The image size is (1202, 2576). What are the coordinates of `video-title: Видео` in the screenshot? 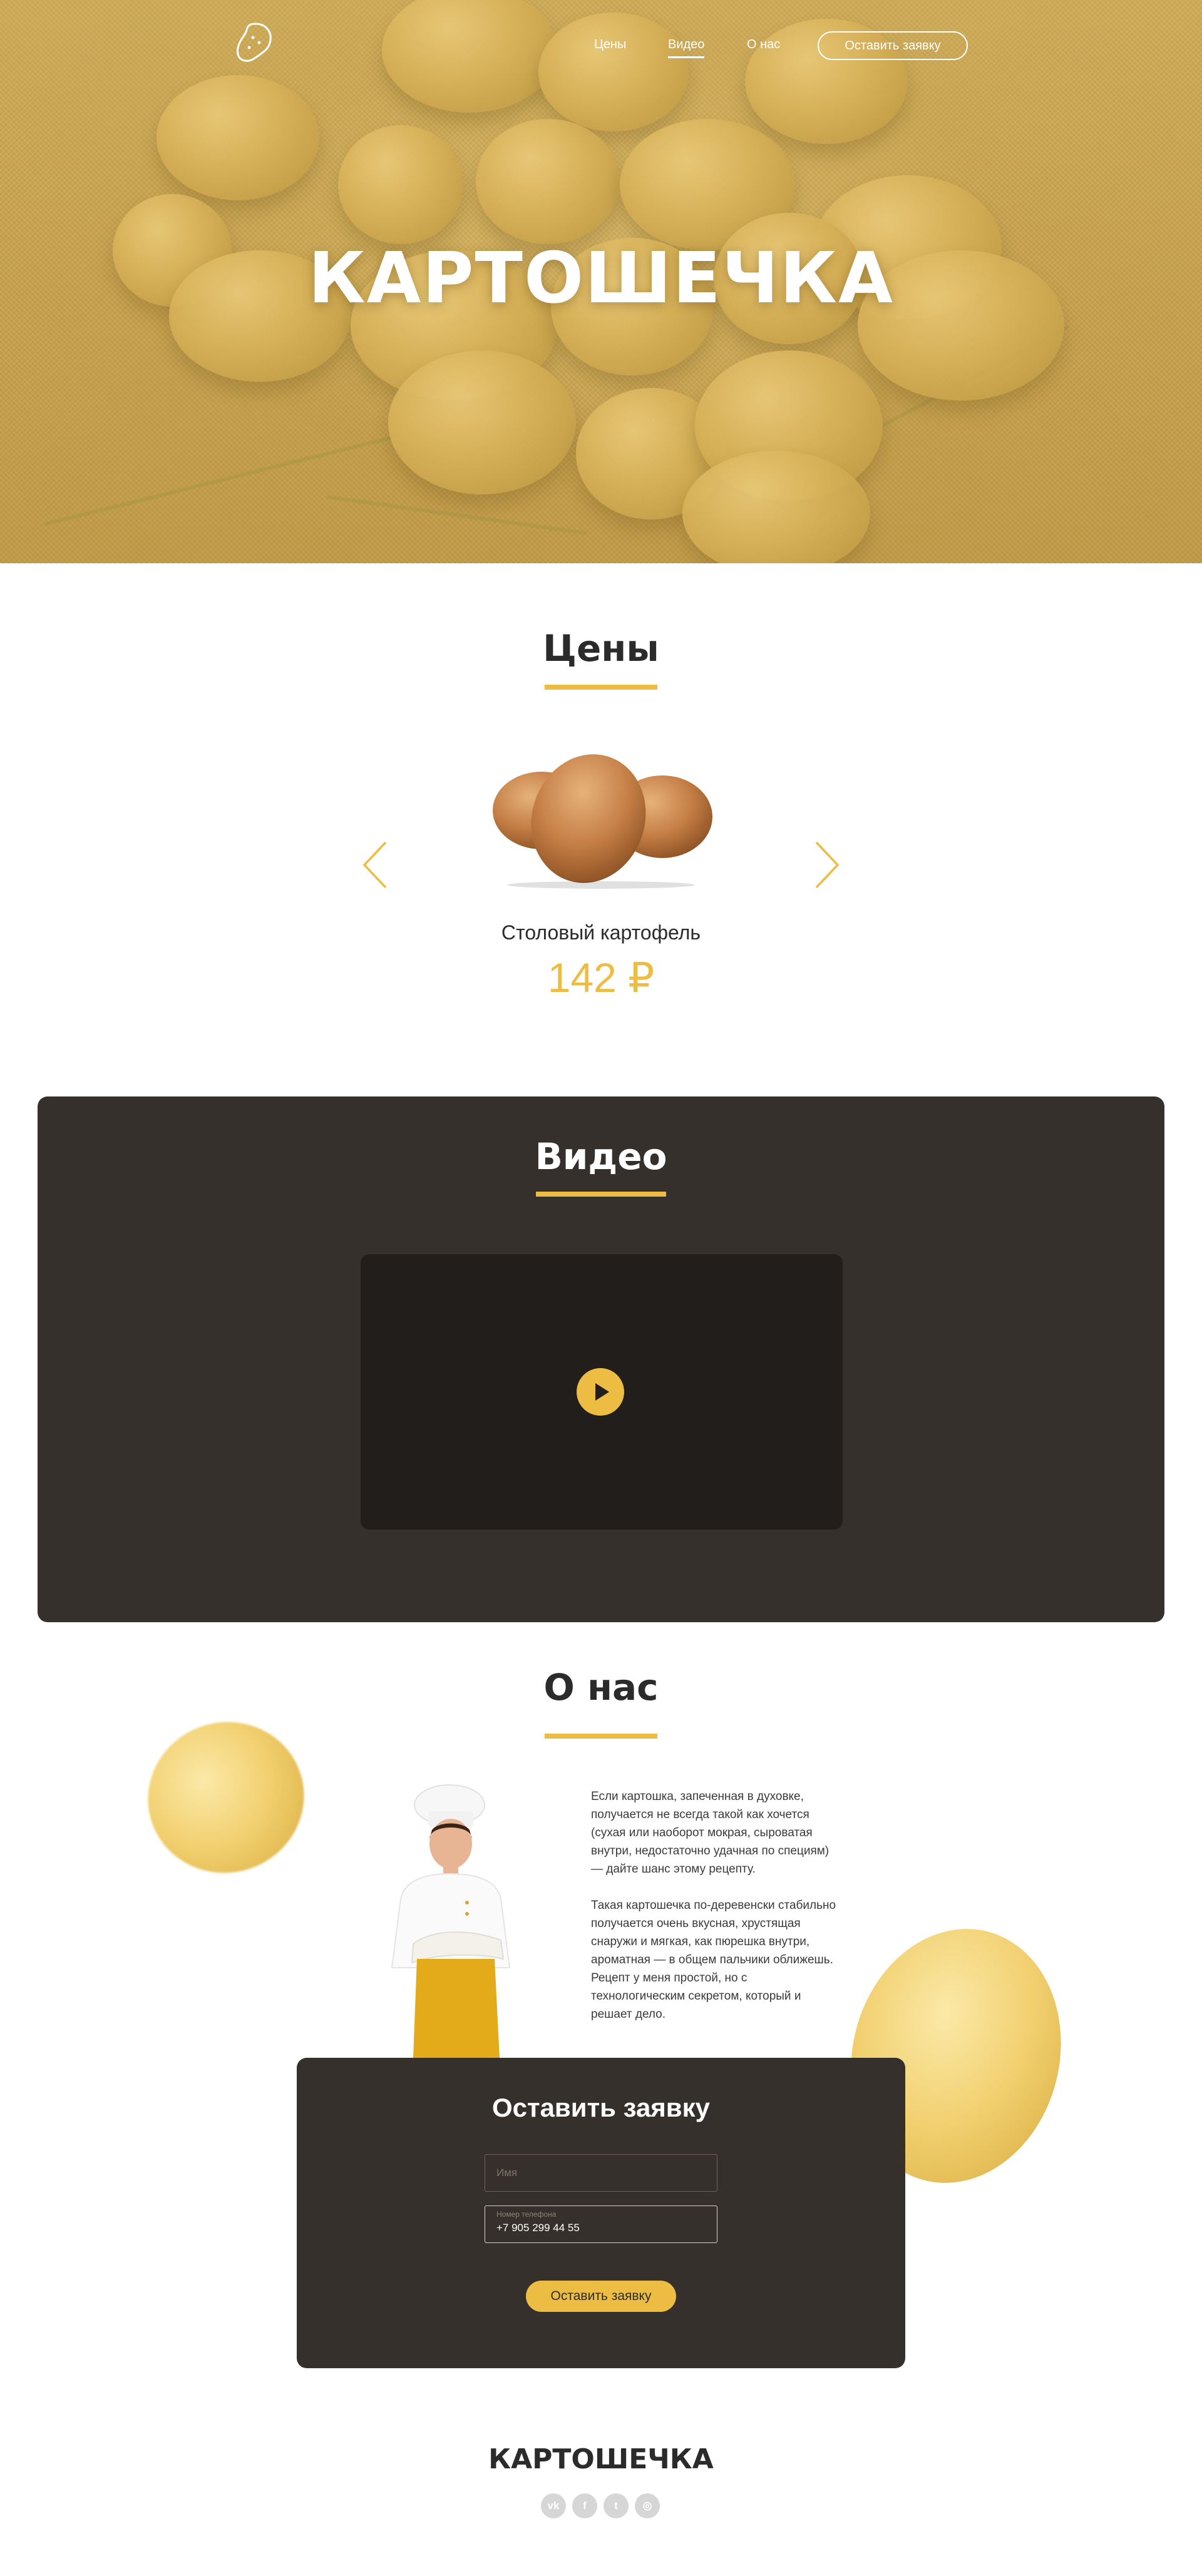 It's located at (601, 1157).